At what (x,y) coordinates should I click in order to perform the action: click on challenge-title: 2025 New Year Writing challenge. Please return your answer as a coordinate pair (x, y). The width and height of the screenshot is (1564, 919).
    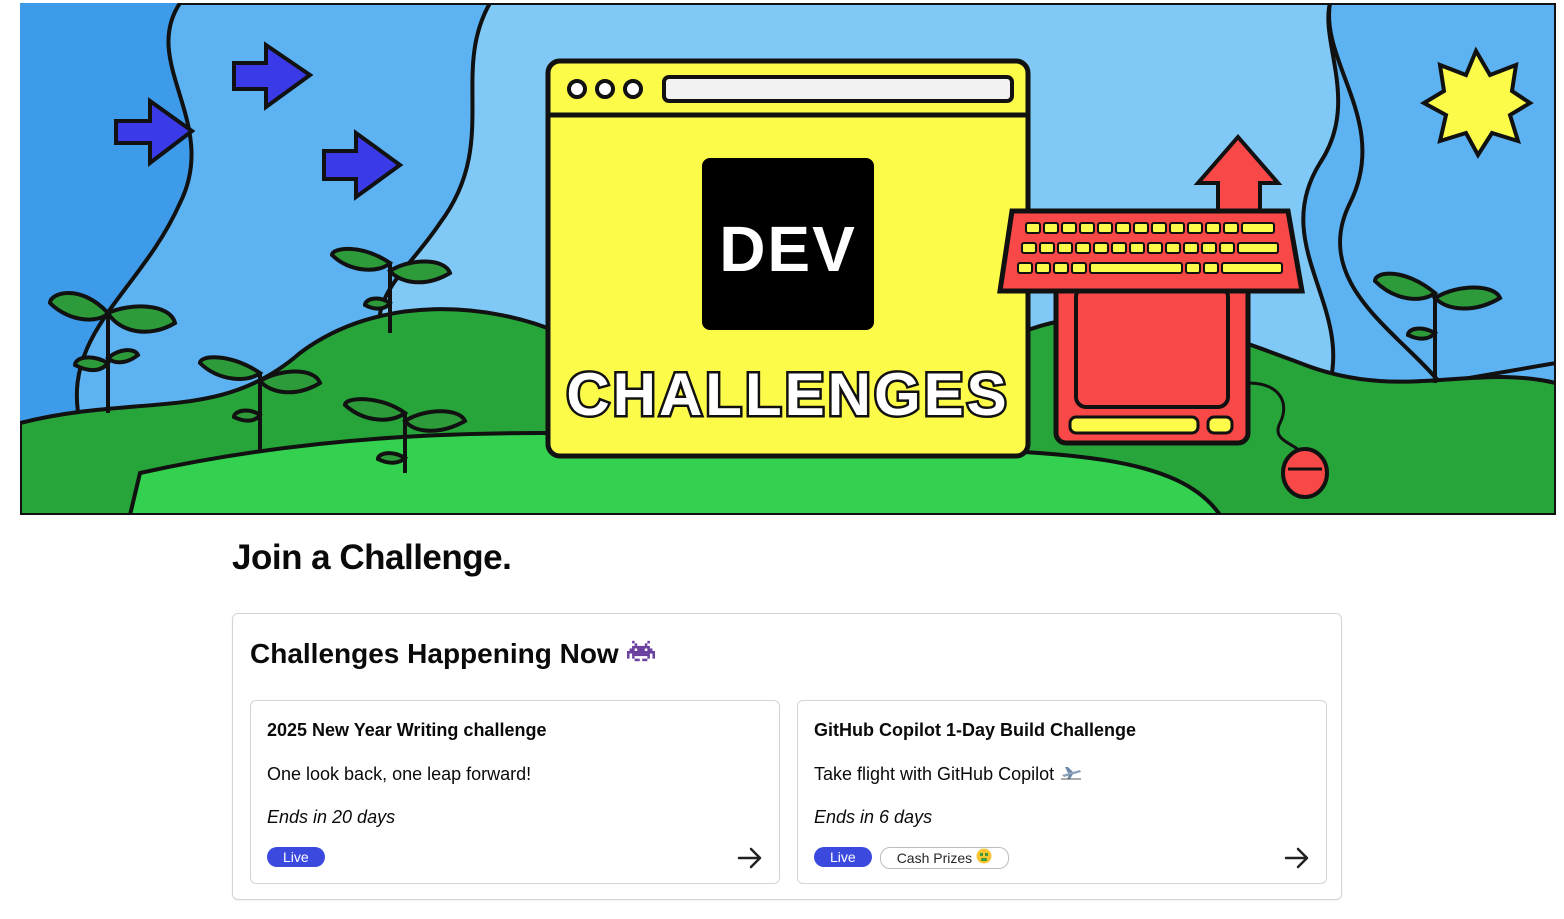
    Looking at the image, I should click on (406, 730).